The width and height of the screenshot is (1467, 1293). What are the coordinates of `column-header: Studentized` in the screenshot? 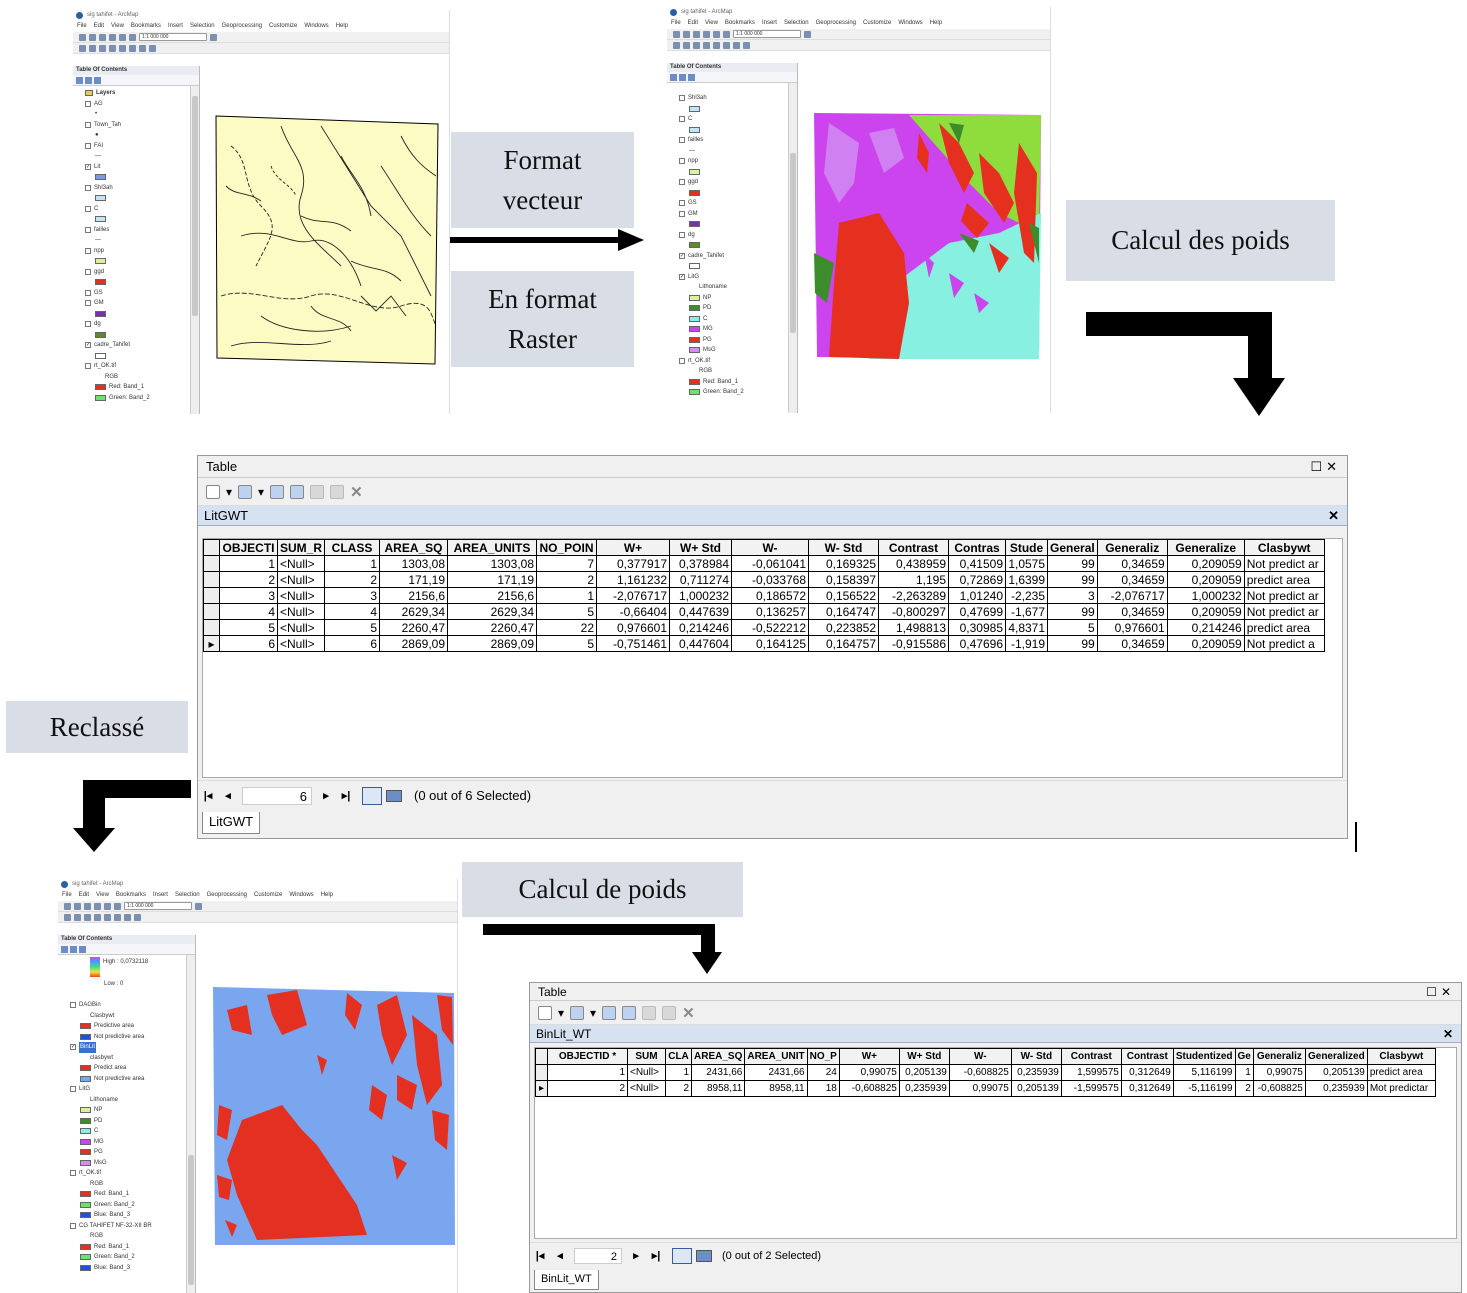 It's located at (1204, 1056).